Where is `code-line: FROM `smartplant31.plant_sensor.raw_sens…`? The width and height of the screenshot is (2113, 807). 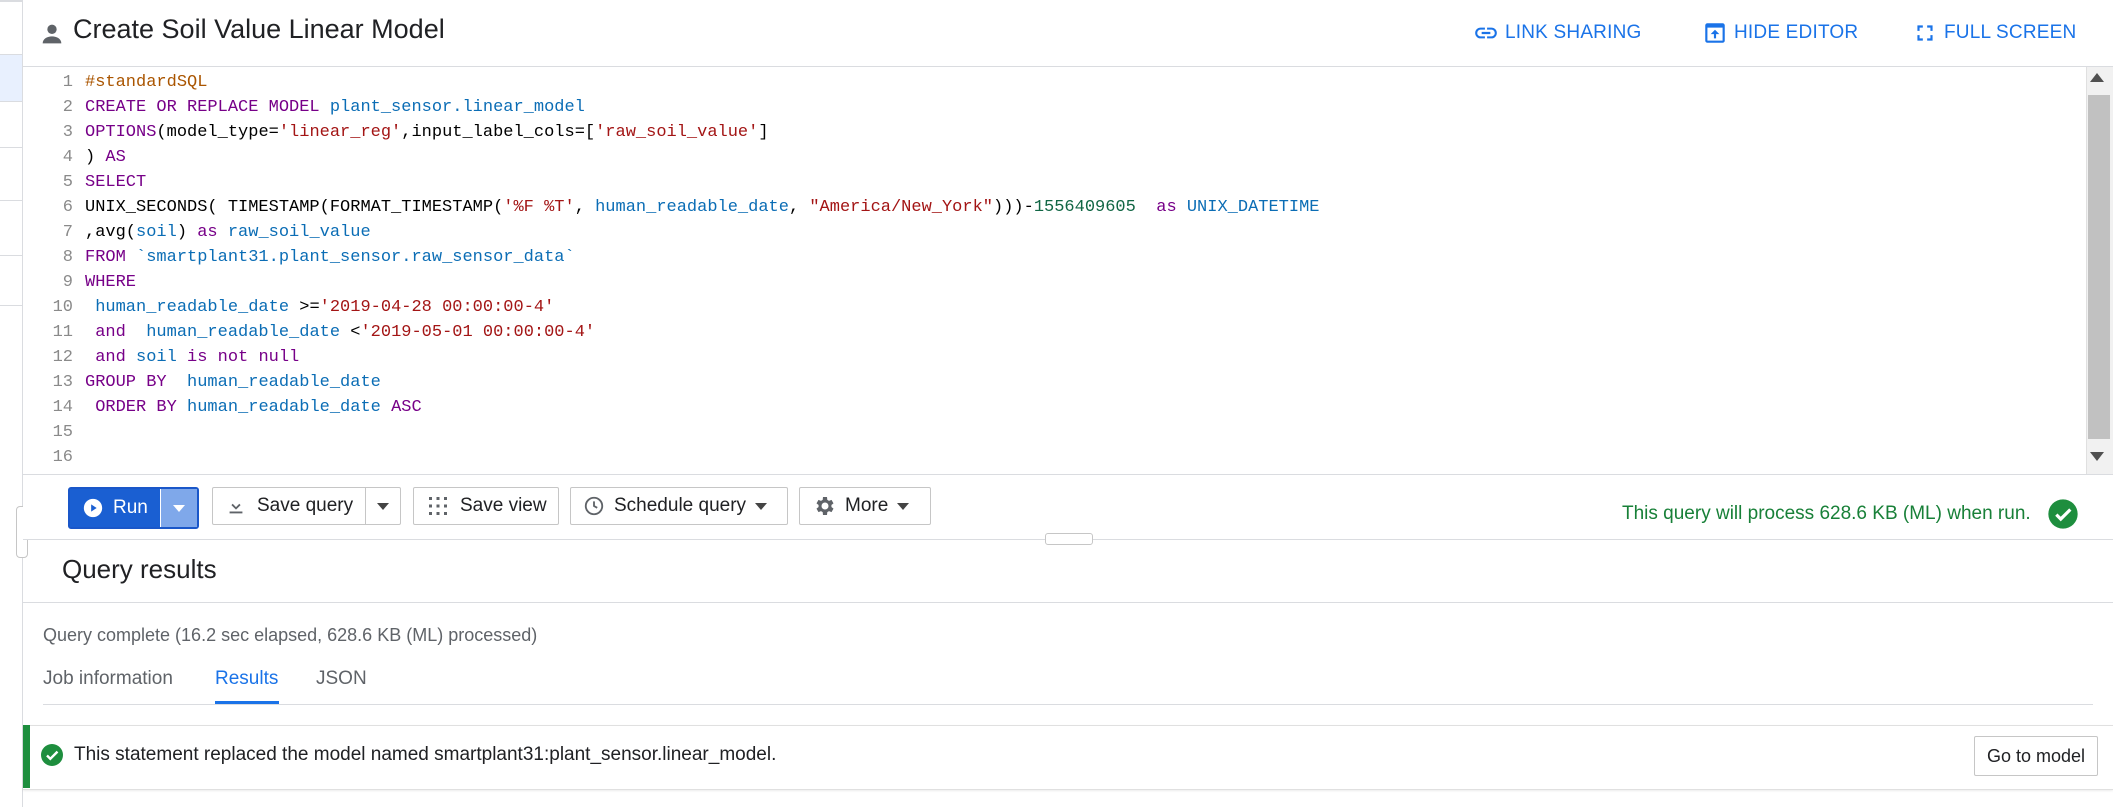
code-line: FROM `smartplant31.plant_sensor.raw_sens… is located at coordinates (330, 257).